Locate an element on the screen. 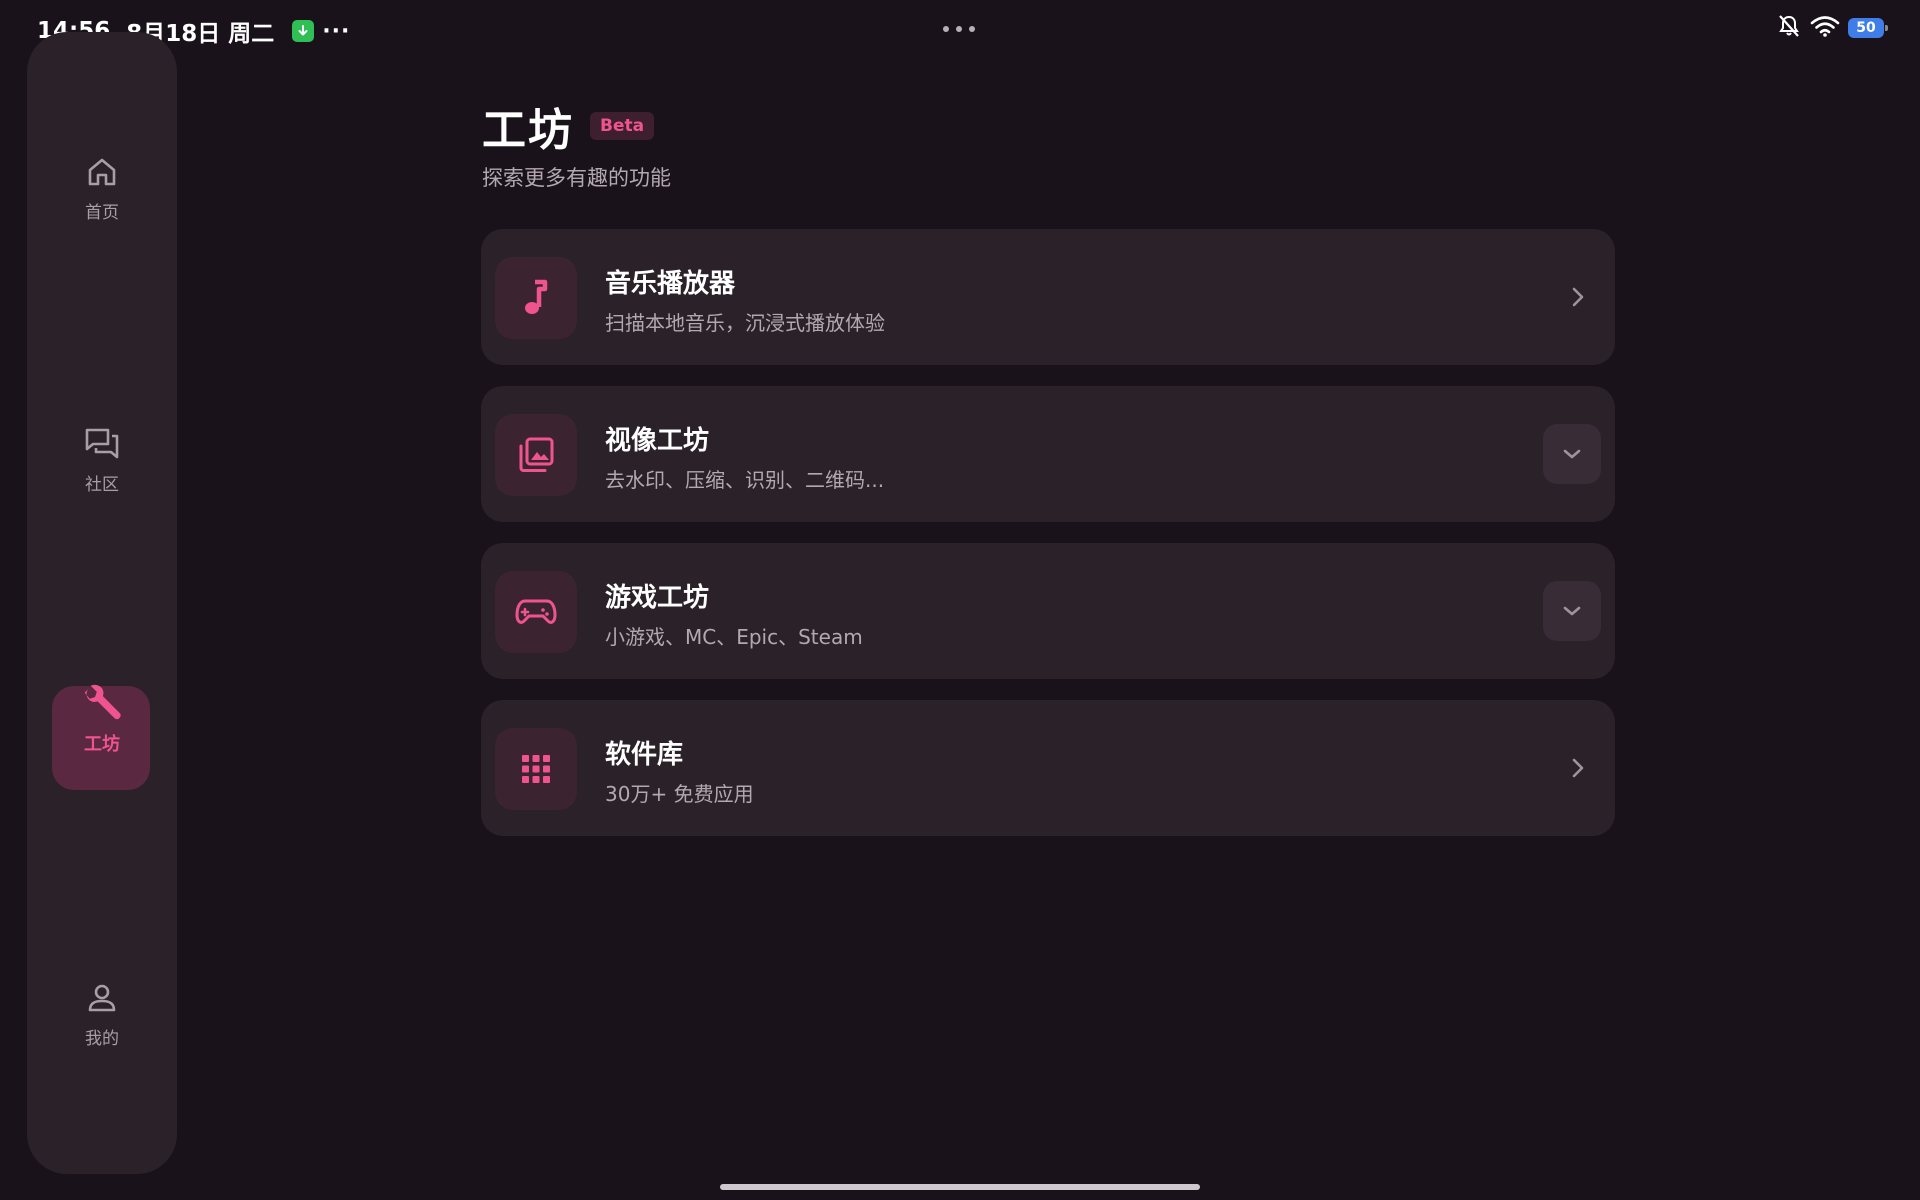 The width and height of the screenshot is (1920, 1200). card-game-workshop: 游戏工坊 小游戏、MC、Epic、Steam is located at coordinates (1048, 611).